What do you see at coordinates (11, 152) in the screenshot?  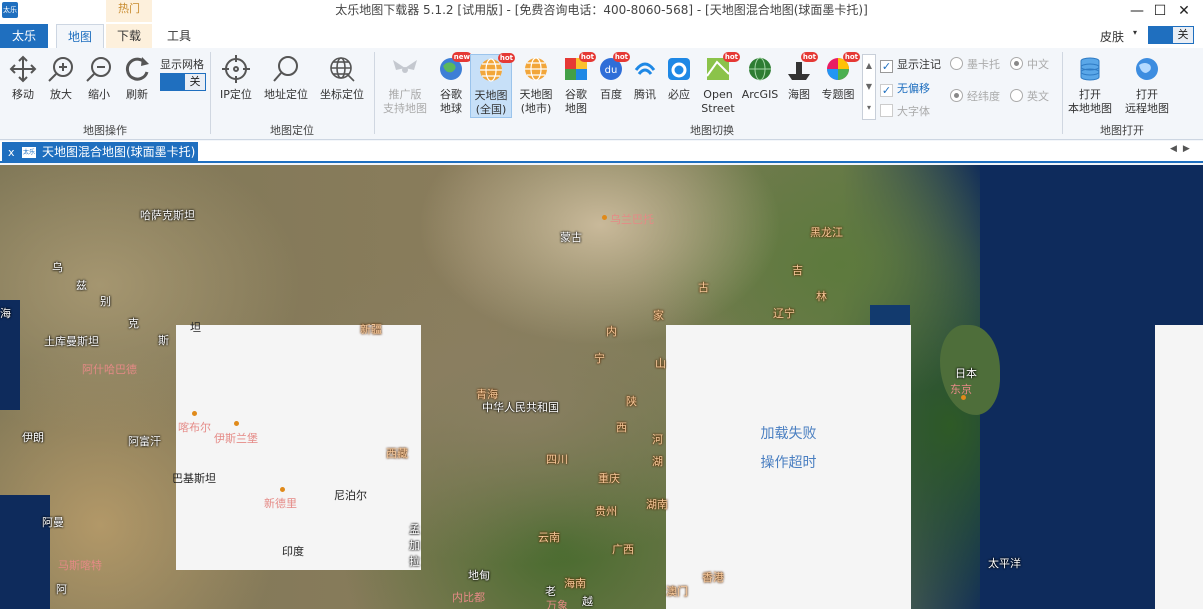 I see `close-tab-icon: x` at bounding box center [11, 152].